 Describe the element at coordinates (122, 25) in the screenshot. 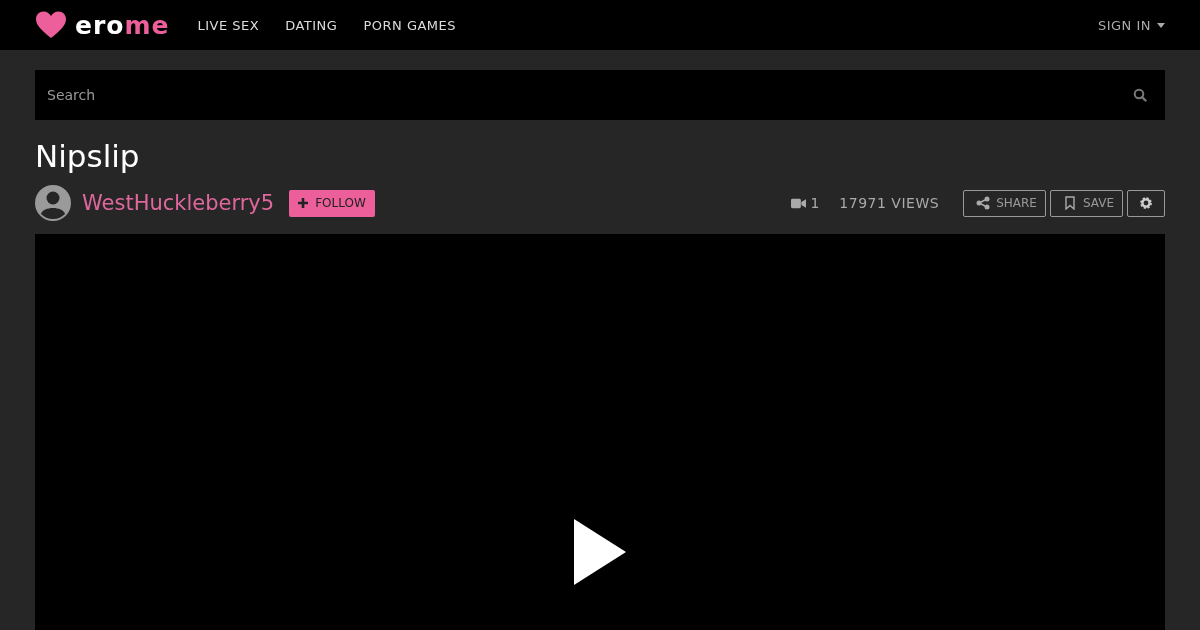

I see `logo: erome` at that location.